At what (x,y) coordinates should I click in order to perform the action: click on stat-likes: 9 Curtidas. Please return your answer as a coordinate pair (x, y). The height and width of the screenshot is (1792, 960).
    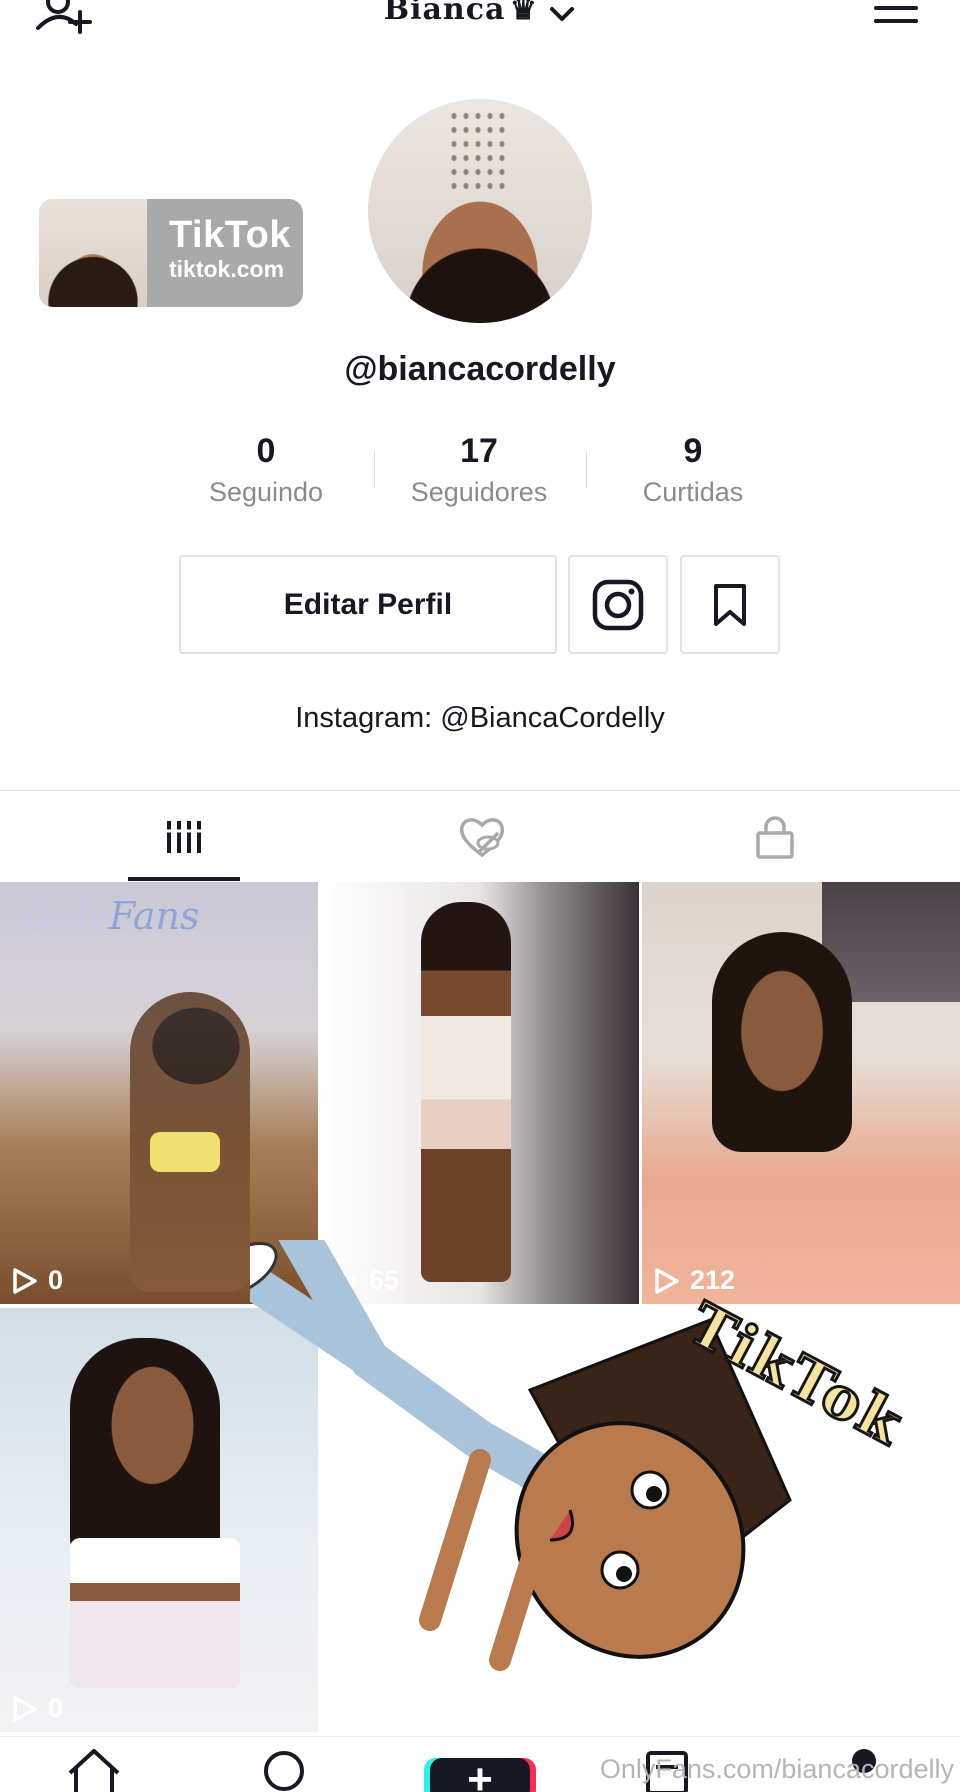
    Looking at the image, I should click on (693, 470).